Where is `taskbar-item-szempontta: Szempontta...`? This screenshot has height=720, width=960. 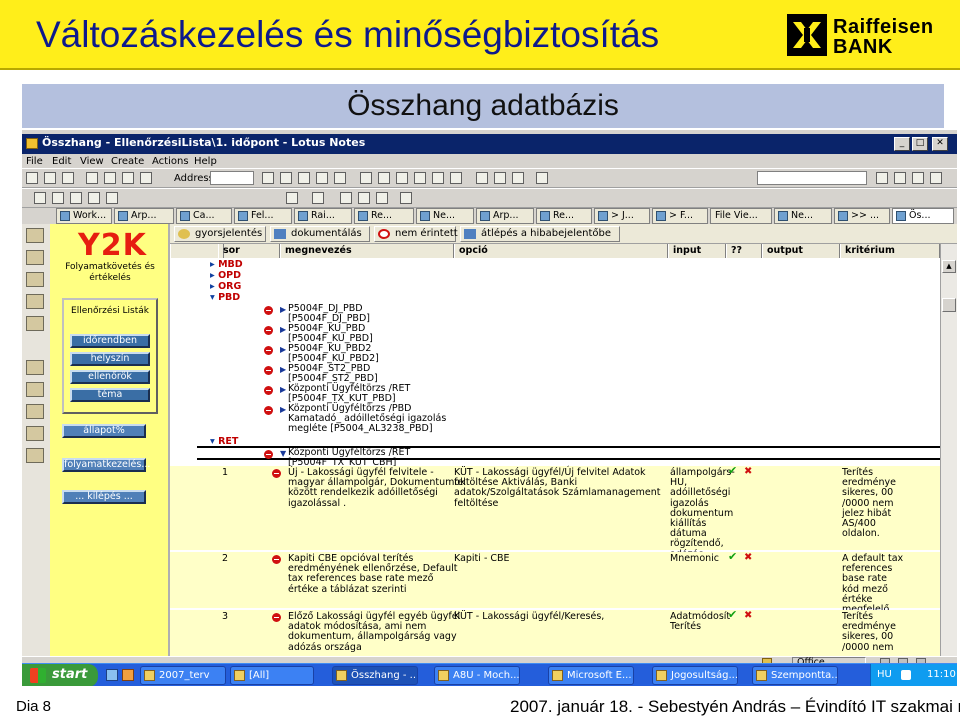 taskbar-item-szempontta: Szempontta... is located at coordinates (795, 675).